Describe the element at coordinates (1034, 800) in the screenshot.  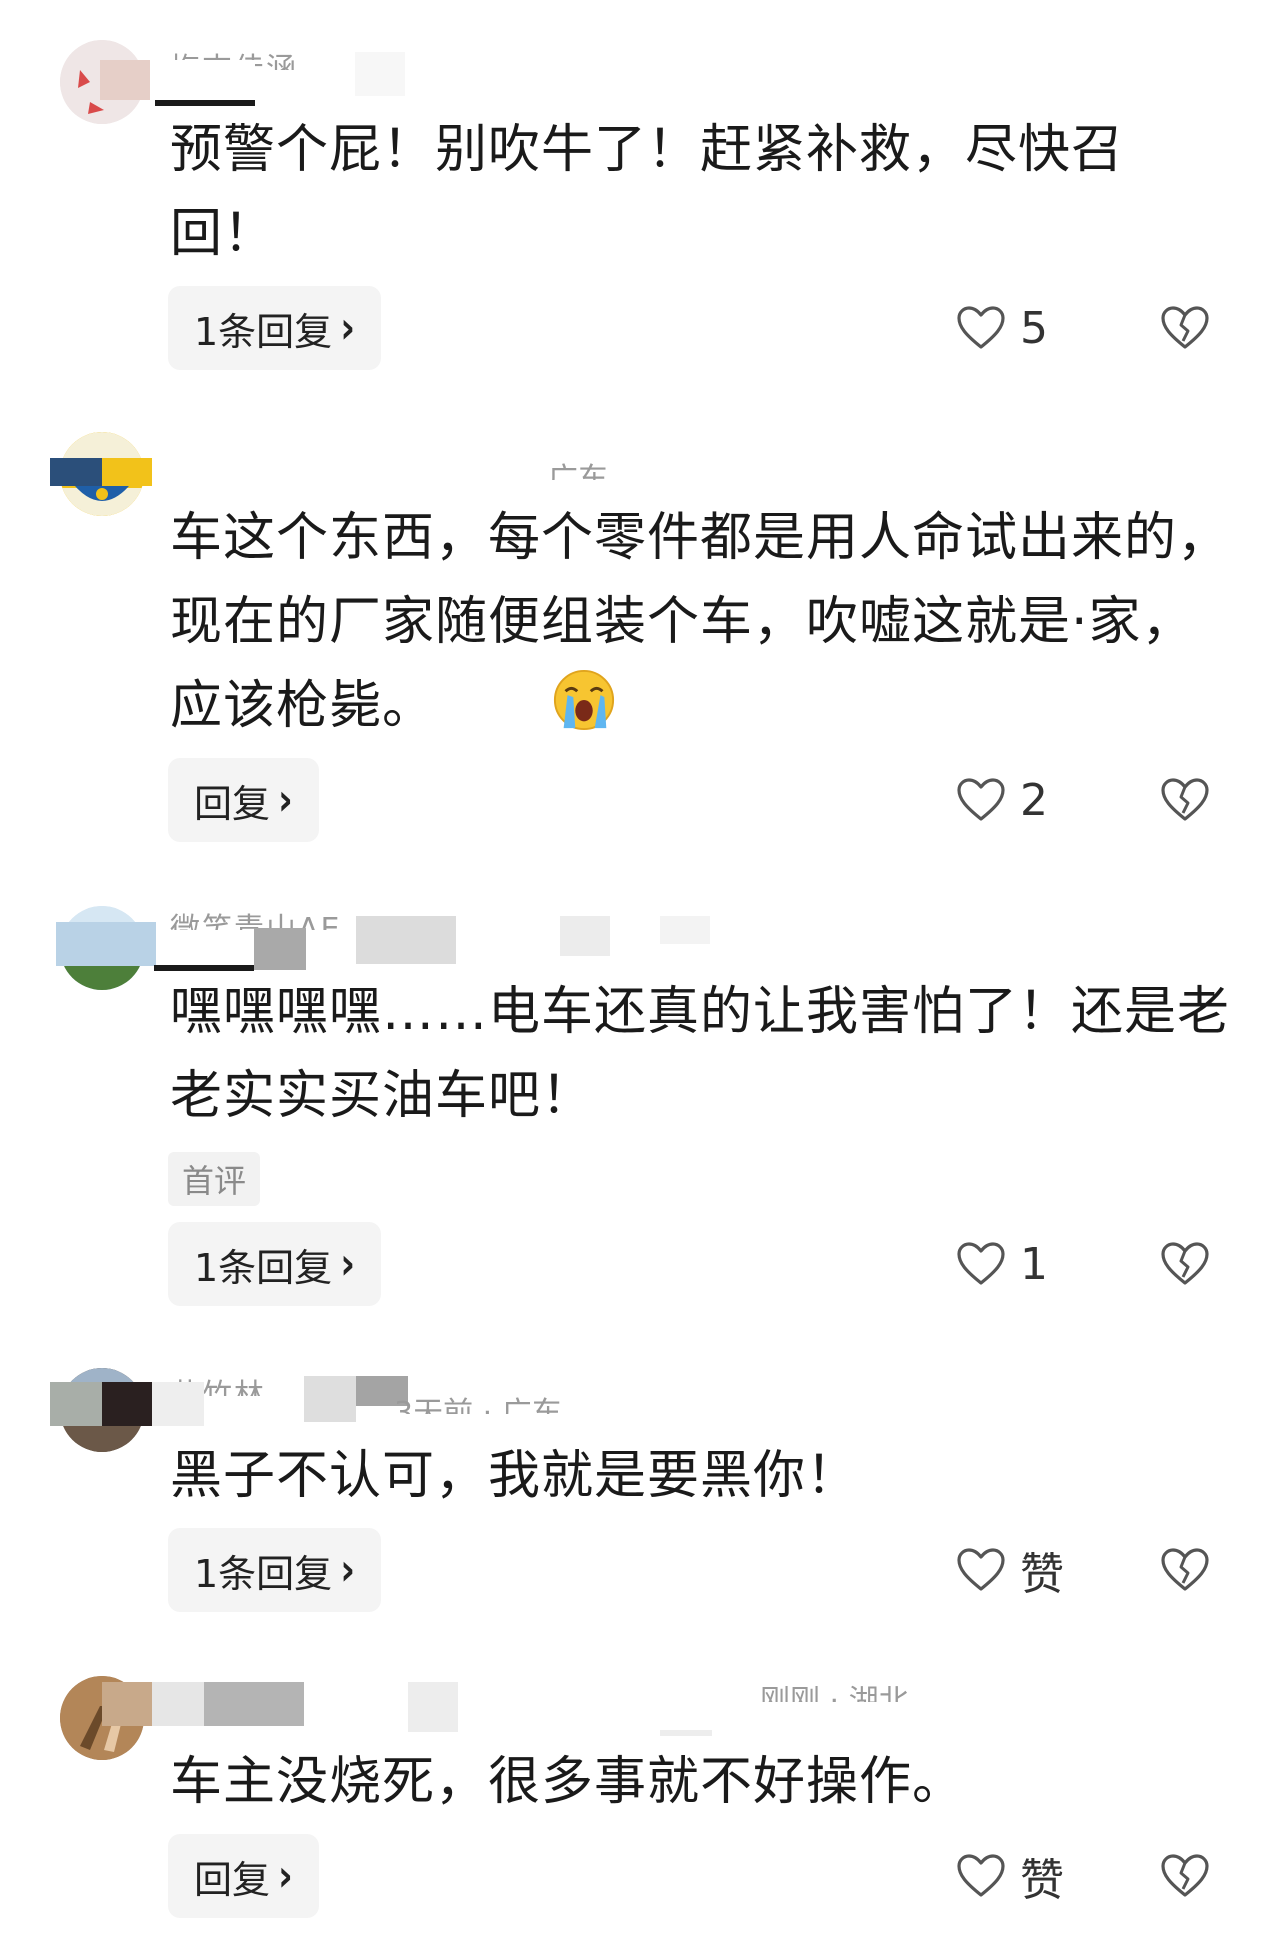
I see `like-count: 2` at that location.